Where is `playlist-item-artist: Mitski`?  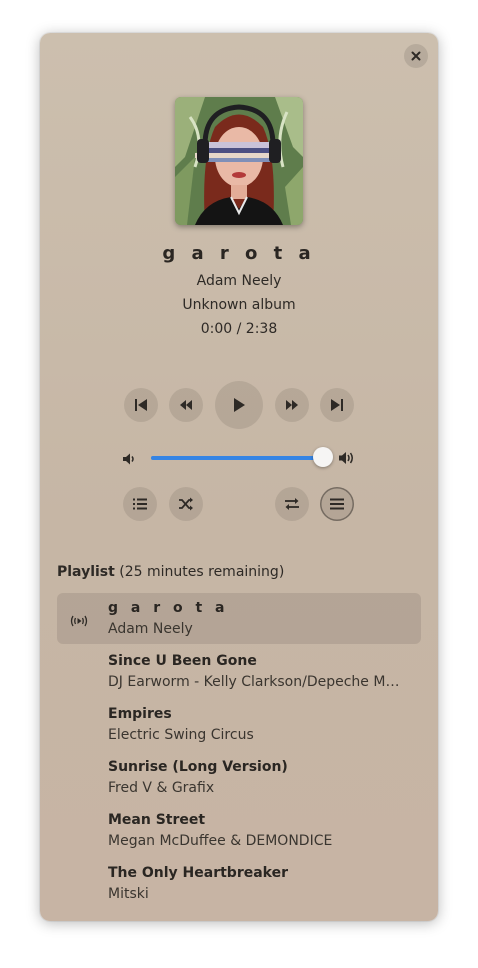 playlist-item-artist: Mitski is located at coordinates (128, 894).